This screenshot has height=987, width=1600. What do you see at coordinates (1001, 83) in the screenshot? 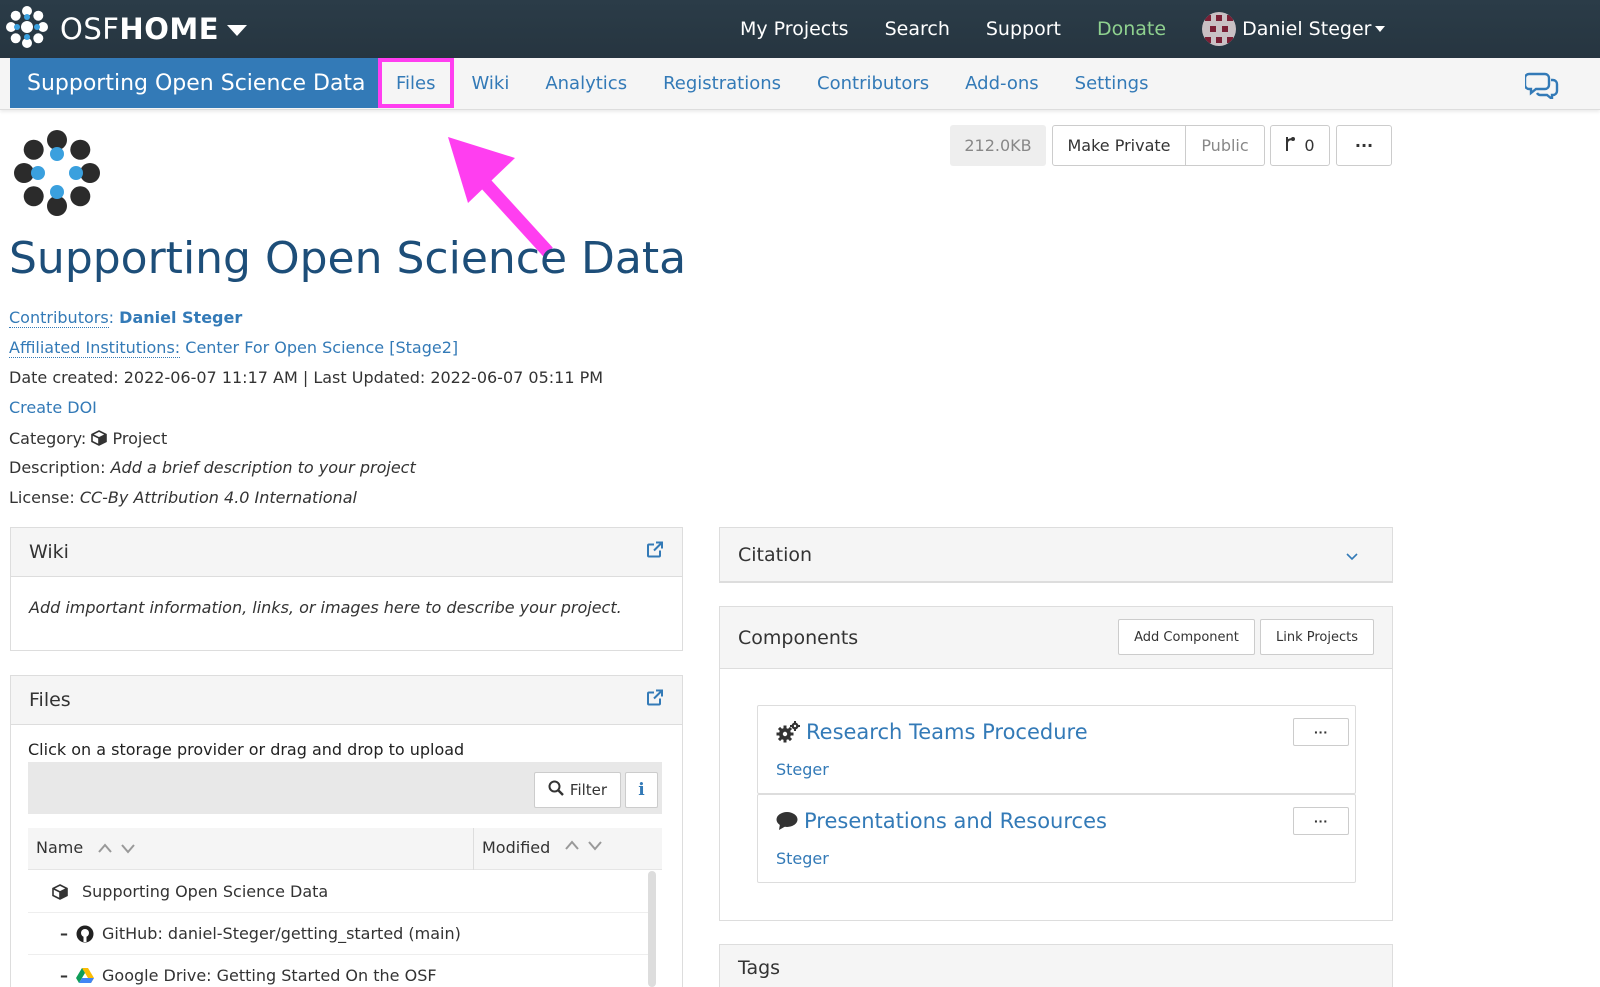
I see `tab-add-ons: Add-ons` at bounding box center [1001, 83].